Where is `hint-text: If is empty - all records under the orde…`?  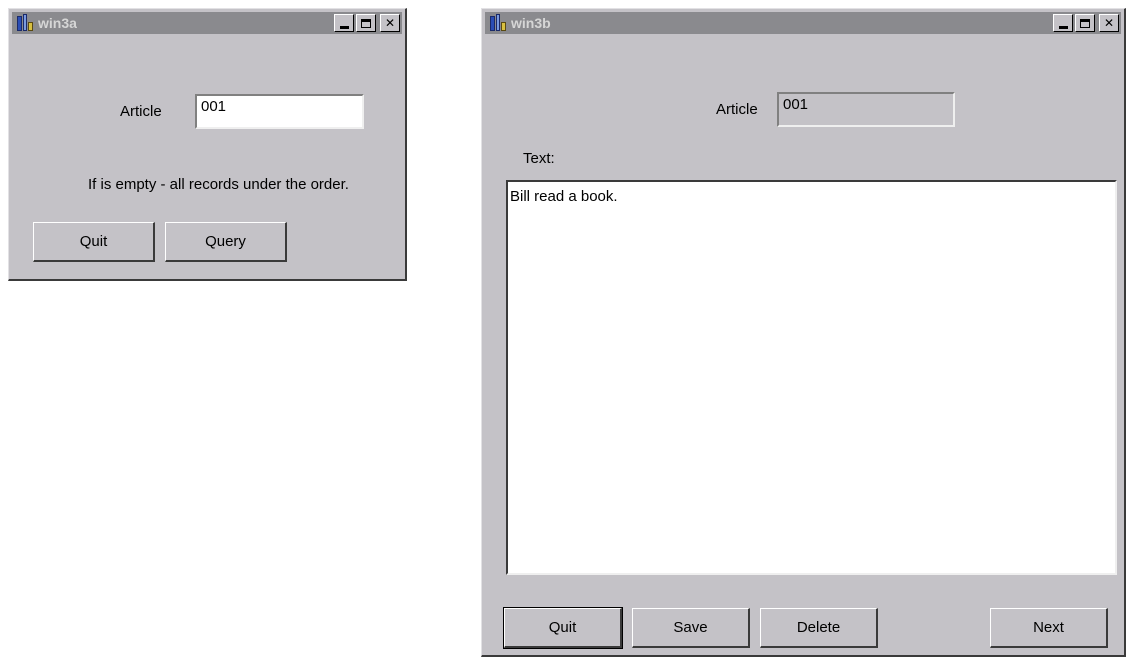 hint-text: If is empty - all records under the orde… is located at coordinates (218, 184).